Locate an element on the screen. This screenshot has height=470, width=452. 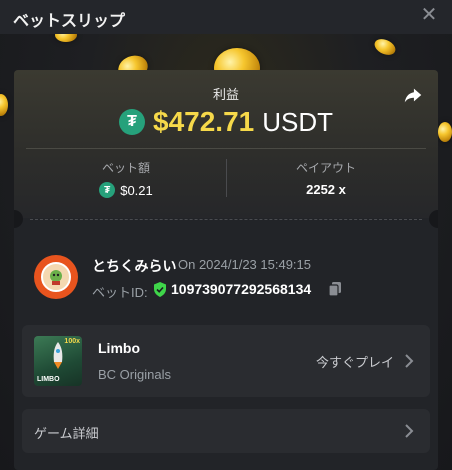
payout-label: ペイアウト is located at coordinates (325, 168).